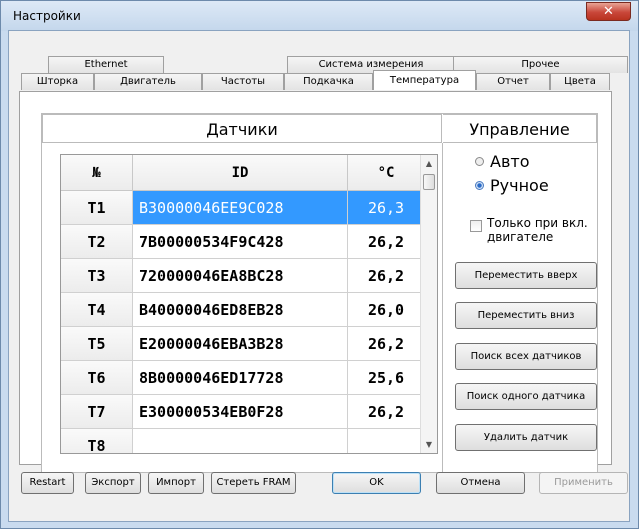 This screenshot has width=639, height=529. Describe the element at coordinates (240, 344) in the screenshot. I see `sensor-id: E20000046EBA3B28` at that location.